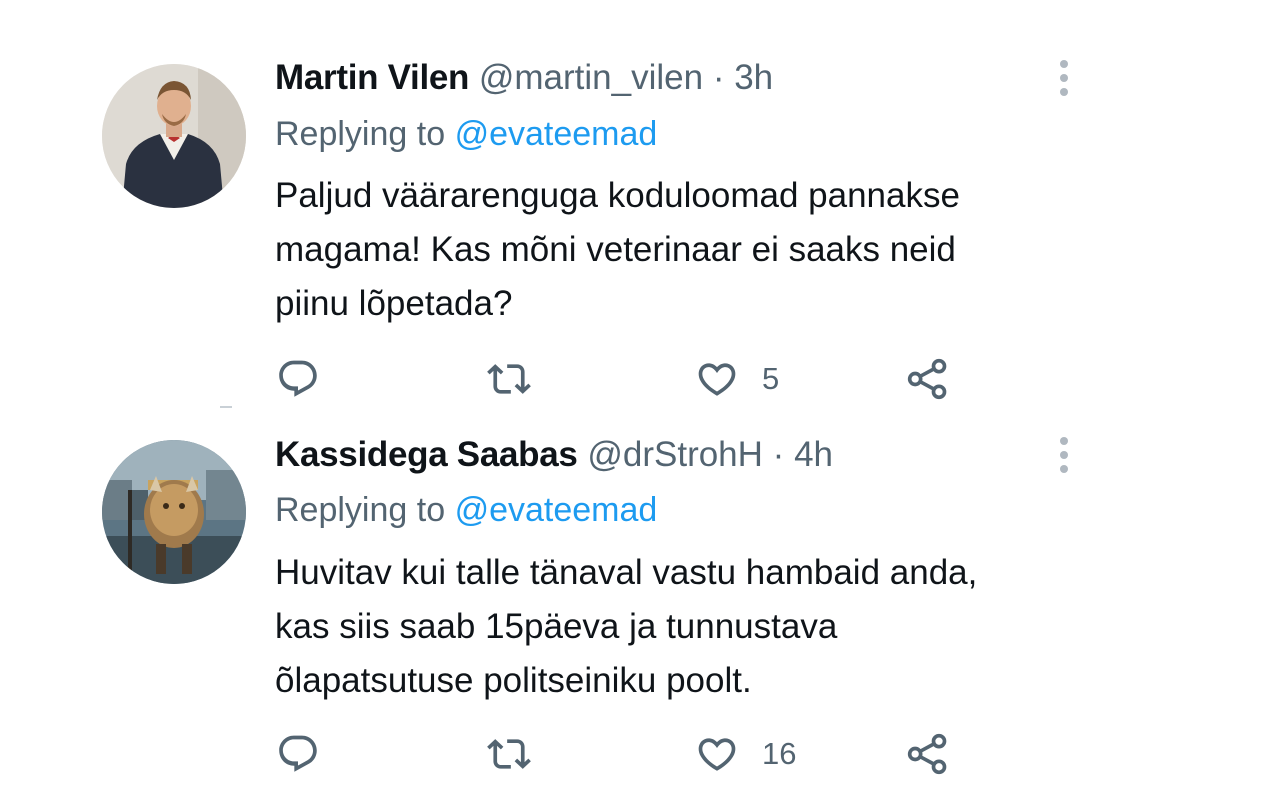 The width and height of the screenshot is (1280, 810). What do you see at coordinates (675, 454) in the screenshot?
I see `author-handle: @drStrohH` at bounding box center [675, 454].